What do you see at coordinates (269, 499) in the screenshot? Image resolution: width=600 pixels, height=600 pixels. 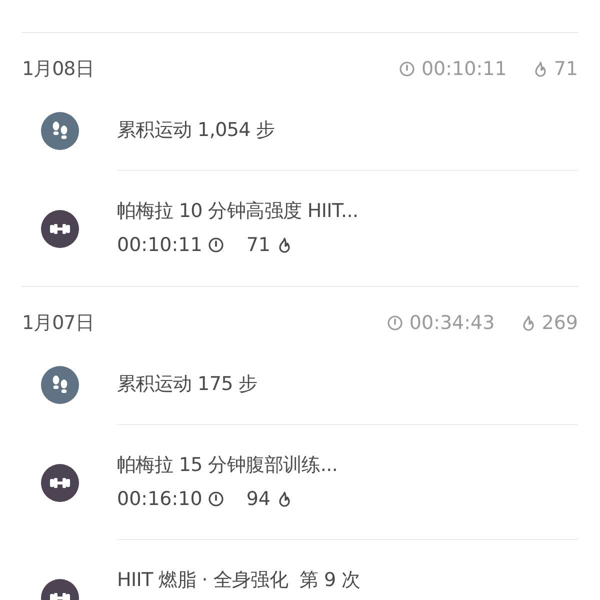 I see `workout-calories: 94` at bounding box center [269, 499].